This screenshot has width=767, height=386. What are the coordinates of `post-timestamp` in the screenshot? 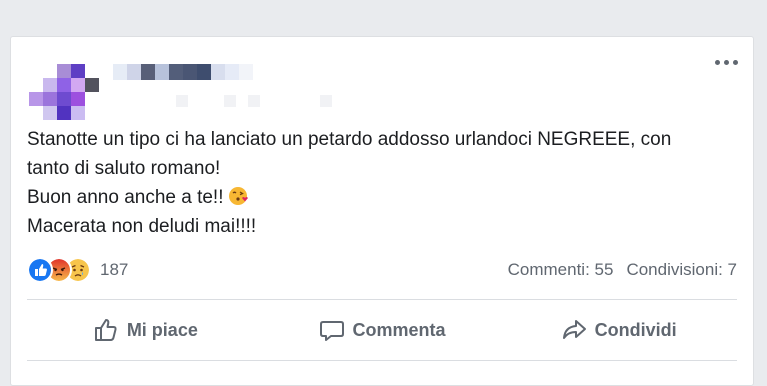 It's located at (256, 101).